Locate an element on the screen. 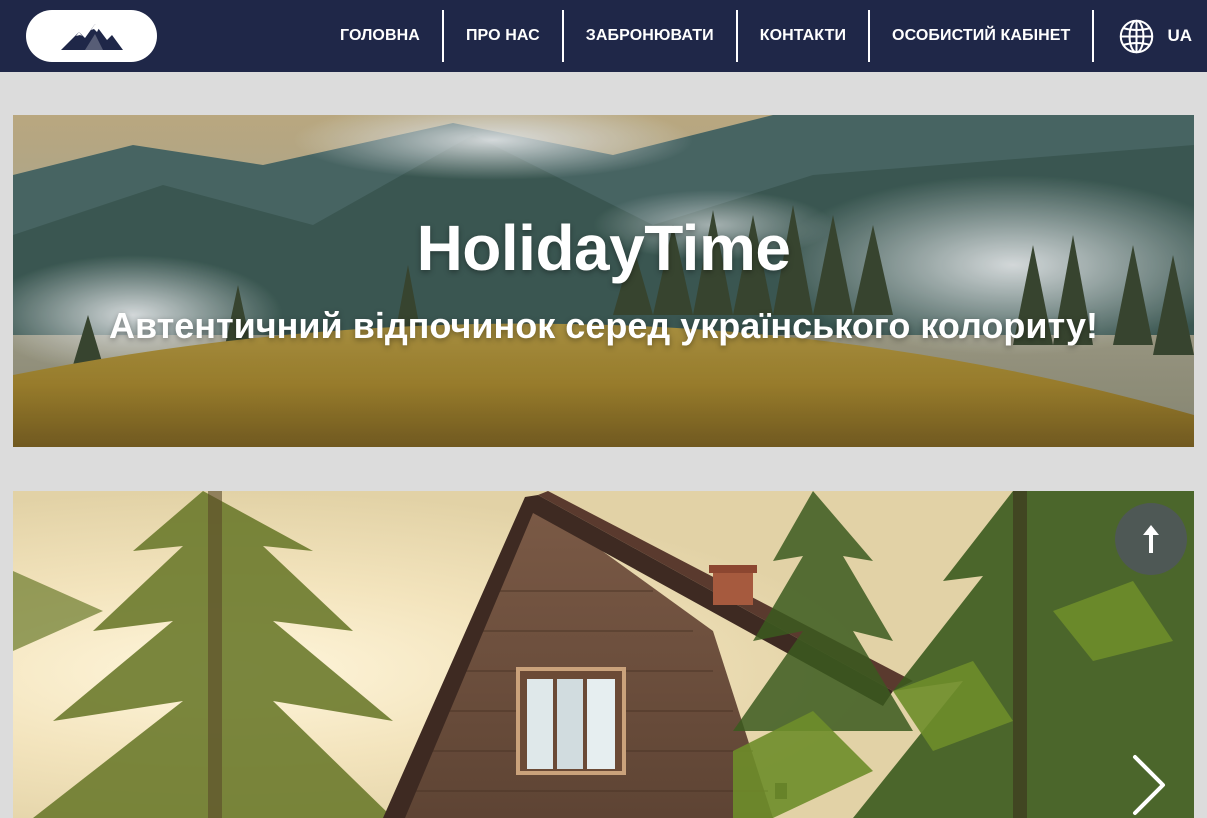 Image resolution: width=1207 pixels, height=818 pixels. scroll-to-top-button is located at coordinates (1151, 539).